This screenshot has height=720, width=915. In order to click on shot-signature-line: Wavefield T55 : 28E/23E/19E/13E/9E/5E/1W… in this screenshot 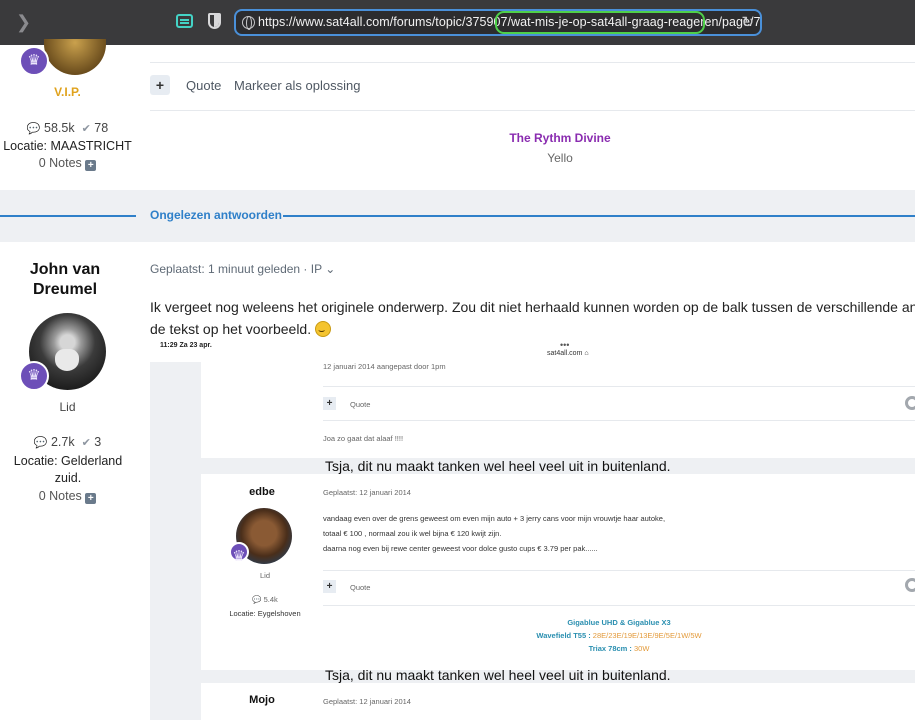, I will do `click(619, 635)`.